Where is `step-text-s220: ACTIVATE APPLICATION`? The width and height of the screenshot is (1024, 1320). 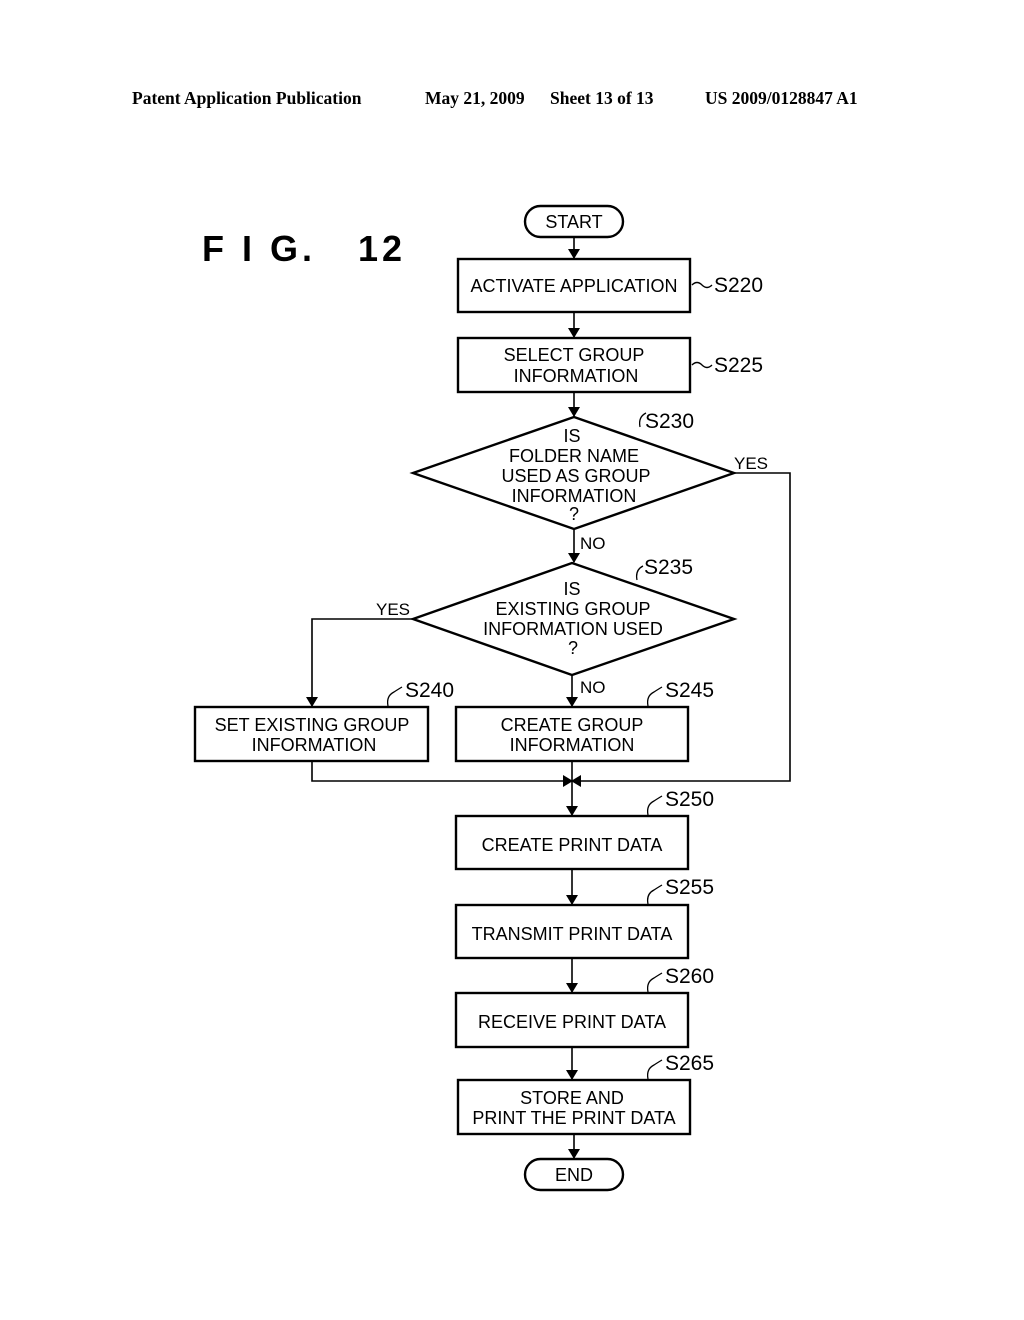 step-text-s220: ACTIVATE APPLICATION is located at coordinates (573, 286).